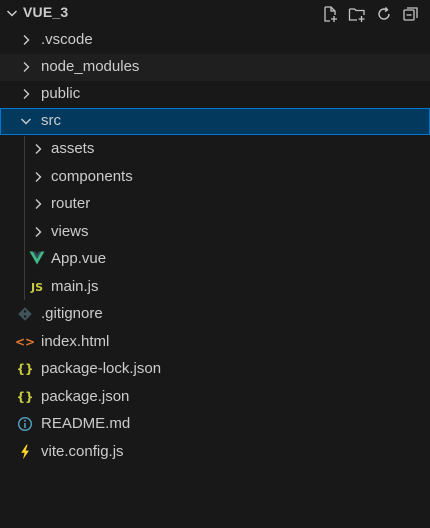 This screenshot has height=528, width=430. I want to click on tree-item-package-lock-json: {} package-lock.json, so click(215, 369).